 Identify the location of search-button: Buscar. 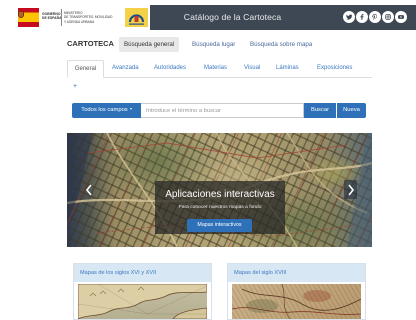
(320, 110).